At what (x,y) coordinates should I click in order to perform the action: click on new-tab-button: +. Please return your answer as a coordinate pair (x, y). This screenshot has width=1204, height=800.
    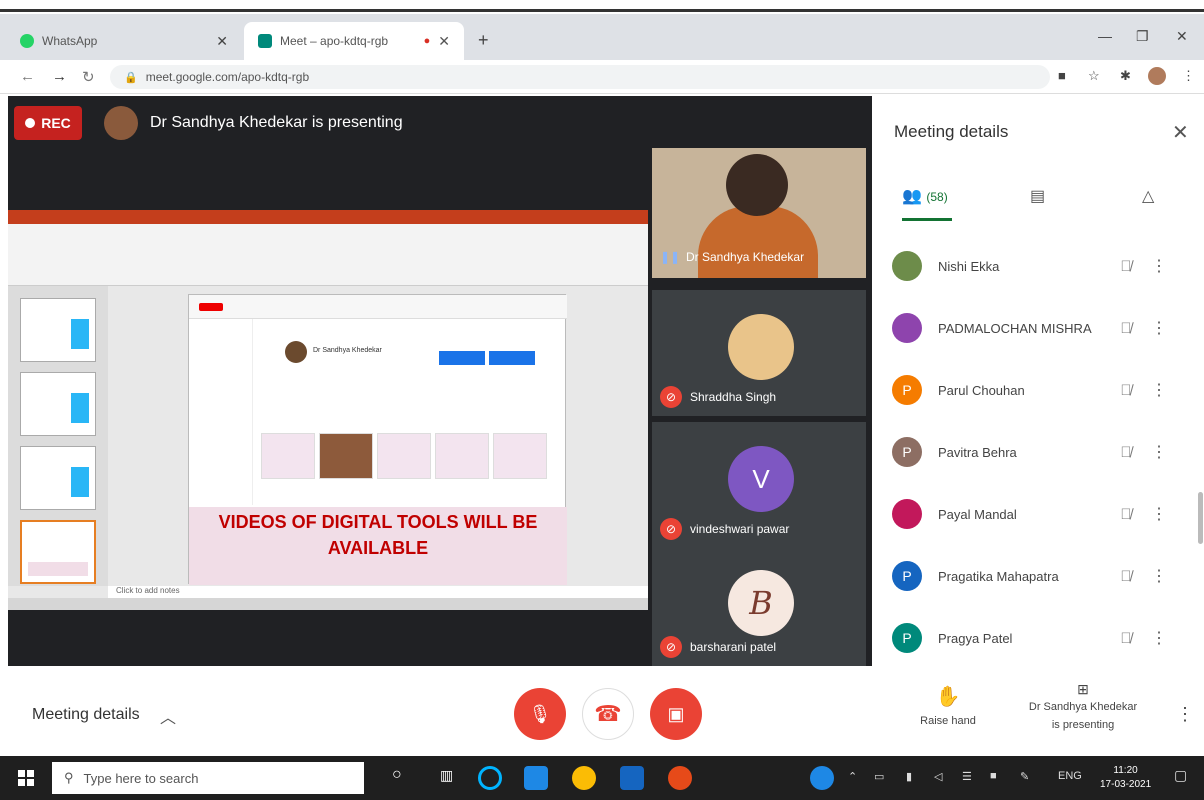
    Looking at the image, I should click on (483, 40).